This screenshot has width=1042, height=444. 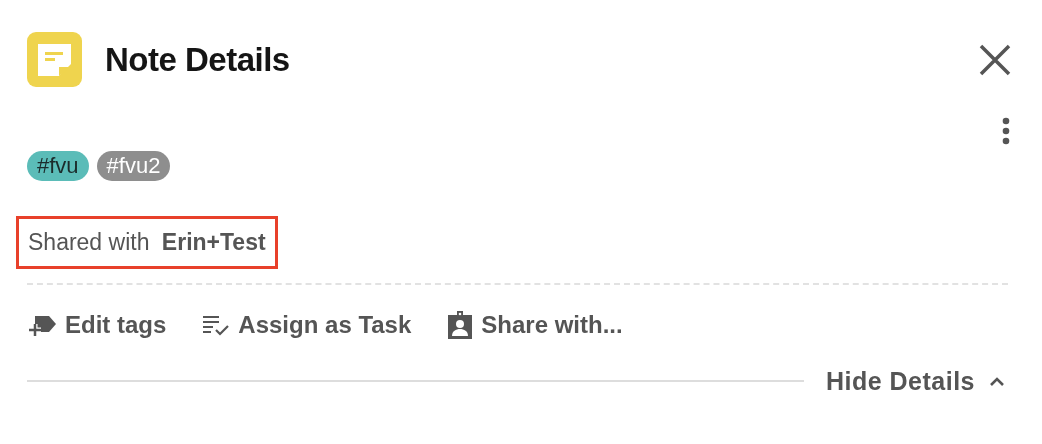 What do you see at coordinates (216, 324) in the screenshot?
I see `checklist-icon` at bounding box center [216, 324].